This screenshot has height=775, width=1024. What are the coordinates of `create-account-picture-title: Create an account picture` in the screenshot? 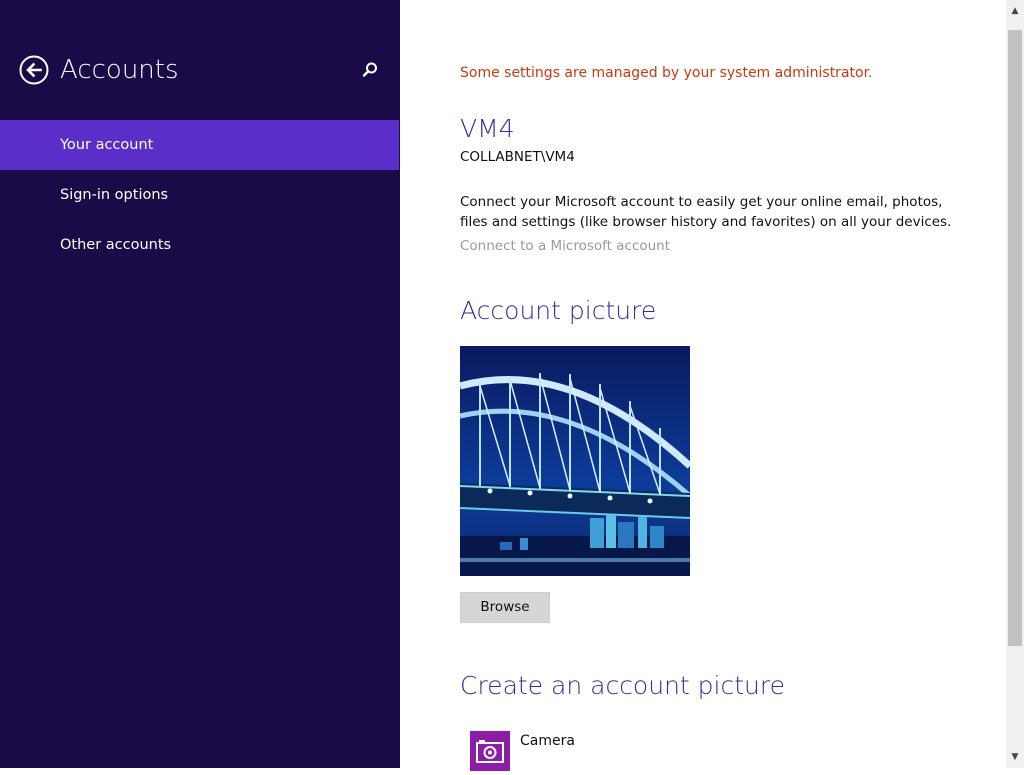 It's located at (622, 685).